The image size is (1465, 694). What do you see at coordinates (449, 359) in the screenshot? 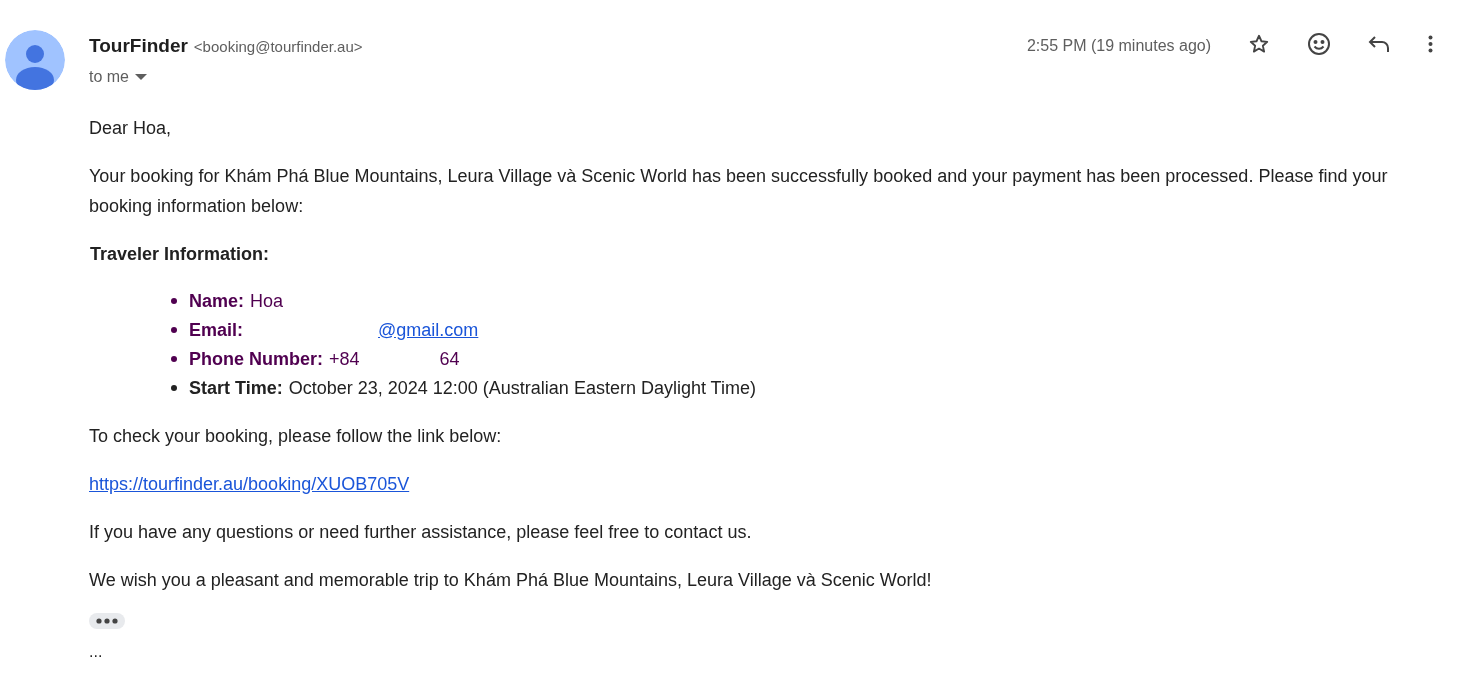
I see `field-value: 64` at bounding box center [449, 359].